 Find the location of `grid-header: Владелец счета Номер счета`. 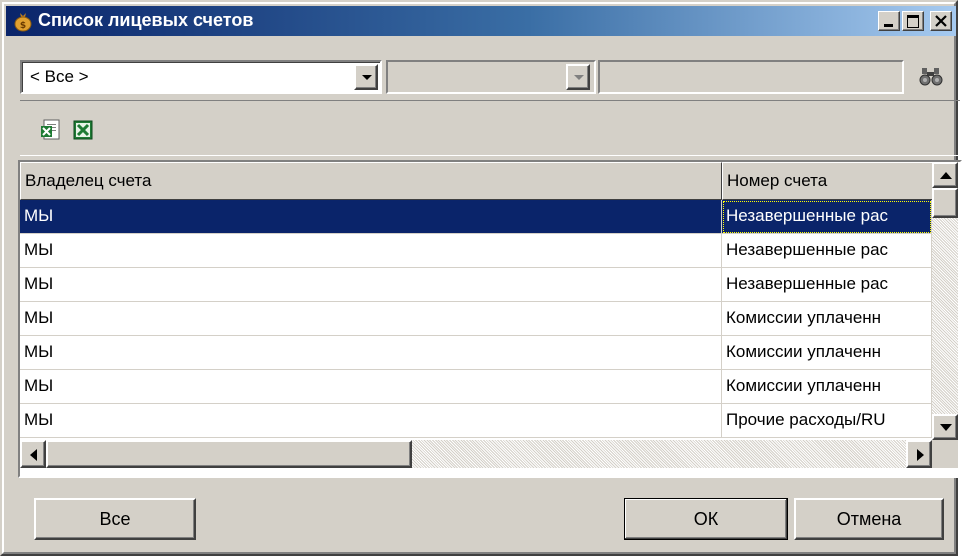

grid-header: Владелец счета Номер счета is located at coordinates (484, 181).